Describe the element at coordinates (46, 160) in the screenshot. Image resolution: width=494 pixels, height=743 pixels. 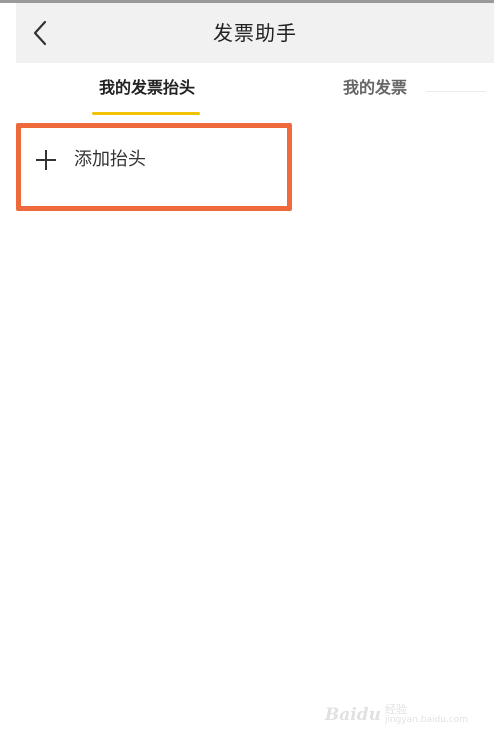
I see `plus-icon` at that location.